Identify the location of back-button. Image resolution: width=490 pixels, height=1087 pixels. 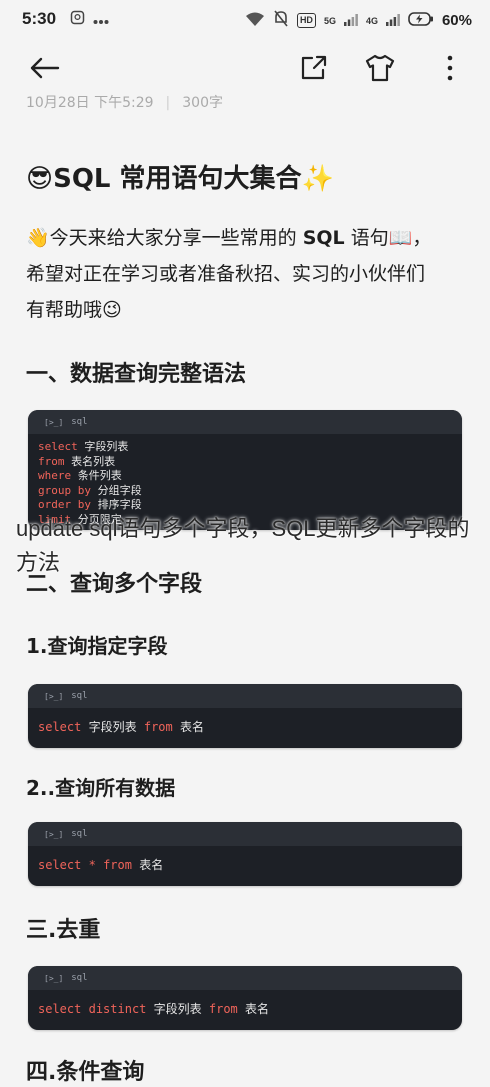
(44, 68).